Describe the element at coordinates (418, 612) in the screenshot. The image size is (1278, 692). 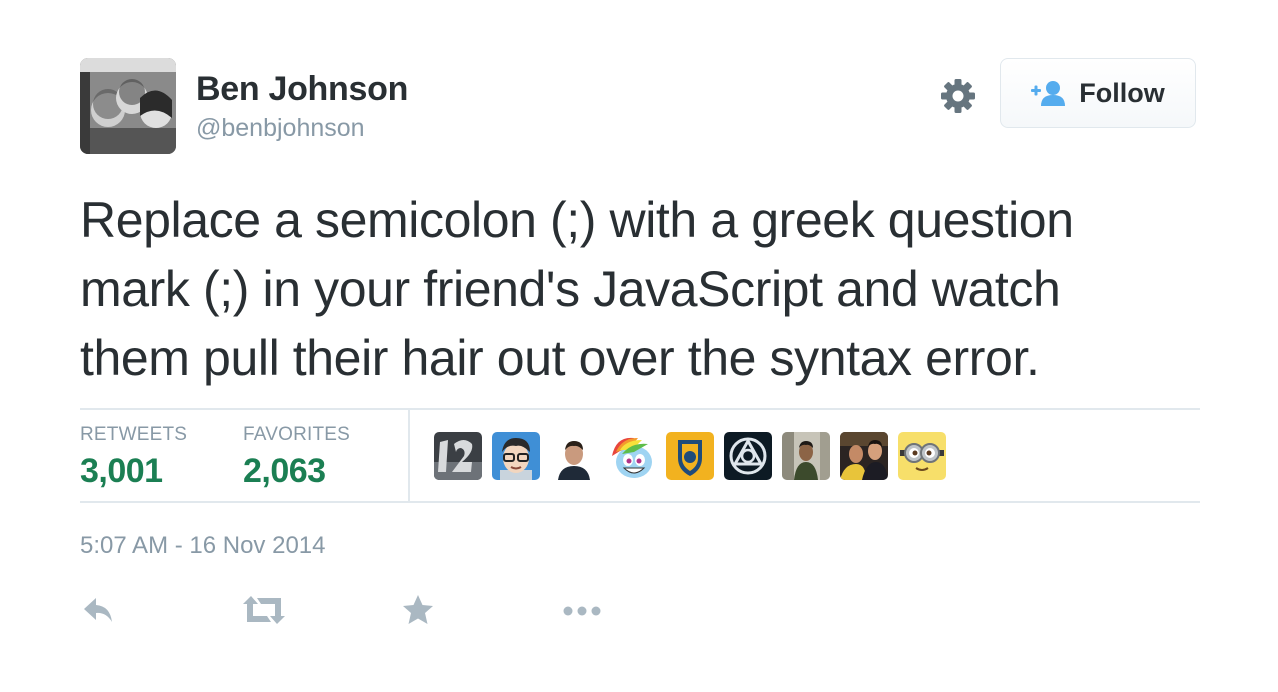
I see `favorite-icon` at that location.